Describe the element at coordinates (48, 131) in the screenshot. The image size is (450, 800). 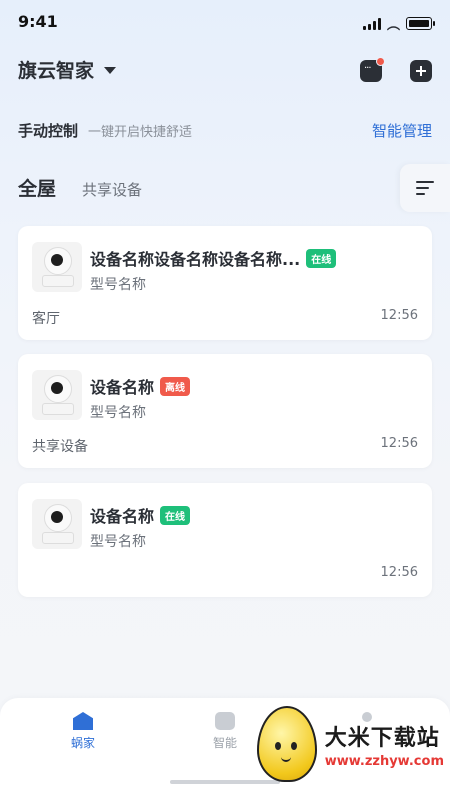
I see `manual-control-title: 手动控制` at that location.